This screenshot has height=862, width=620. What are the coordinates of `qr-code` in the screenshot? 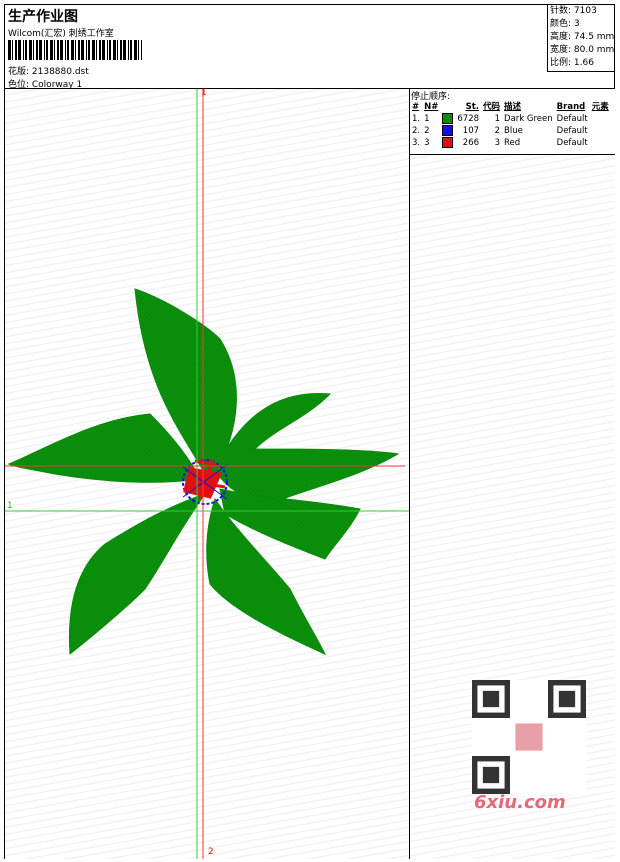 It's located at (529, 737).